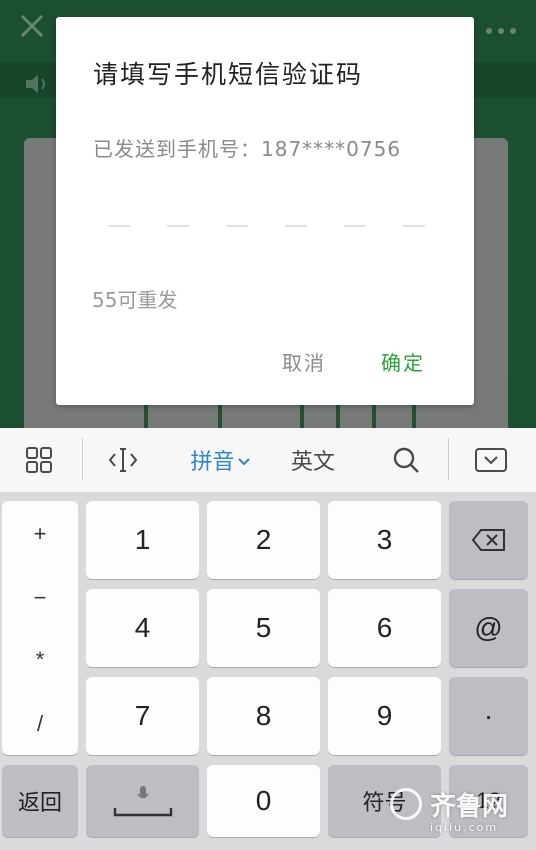 The height and width of the screenshot is (850, 536). What do you see at coordinates (40, 628) in the screenshot?
I see `symbol-column: + − * /` at bounding box center [40, 628].